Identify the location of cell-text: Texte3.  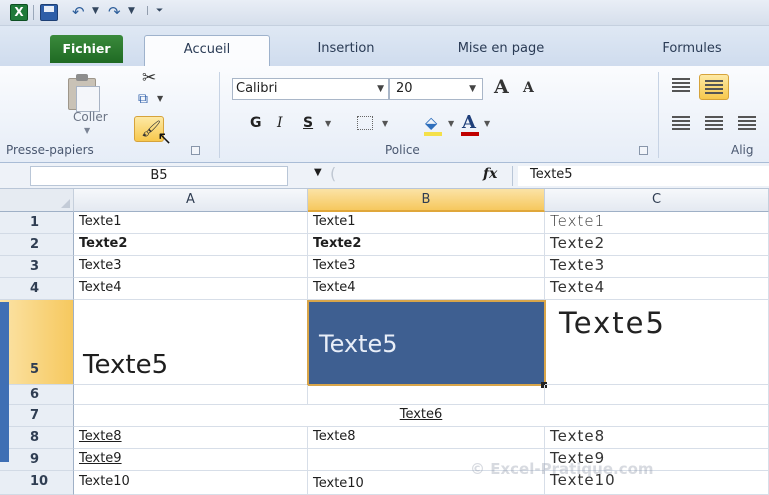
(334, 265).